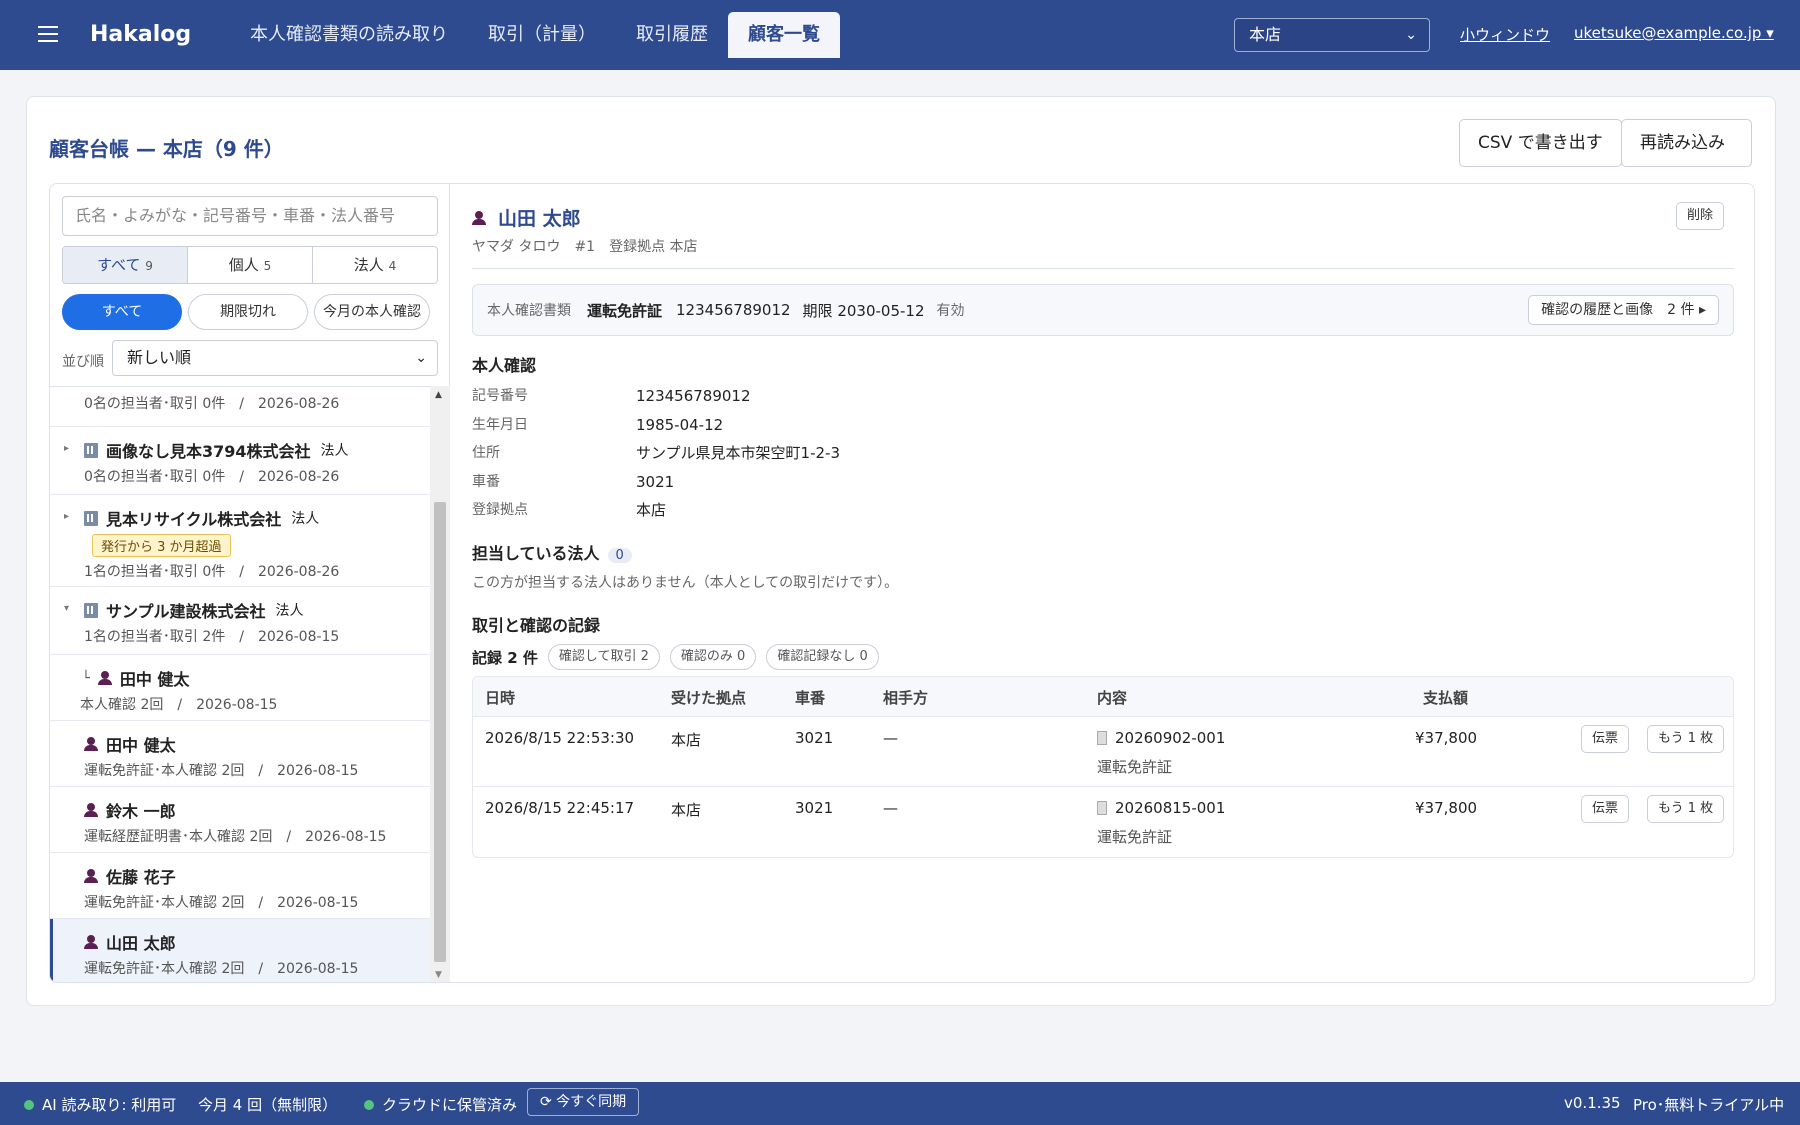 The image size is (1800, 1125). What do you see at coordinates (1102, 808) in the screenshot?
I see `document-icon` at bounding box center [1102, 808].